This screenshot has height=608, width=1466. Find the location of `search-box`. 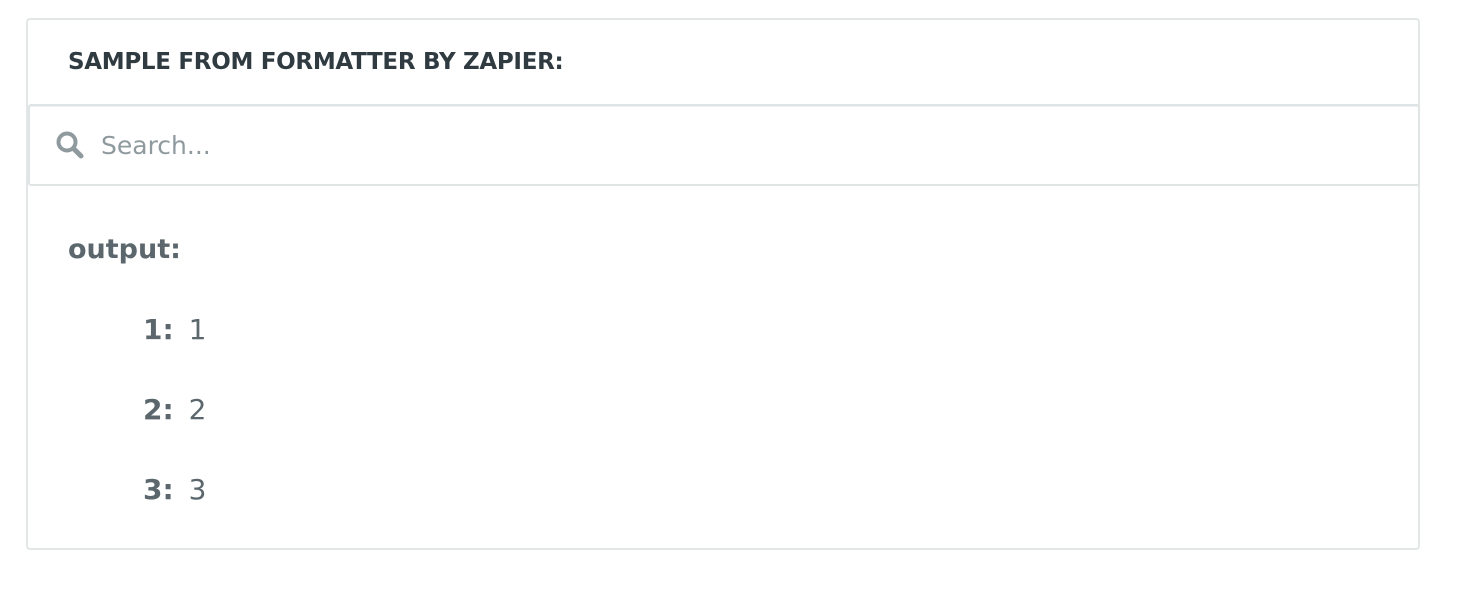

search-box is located at coordinates (724, 145).